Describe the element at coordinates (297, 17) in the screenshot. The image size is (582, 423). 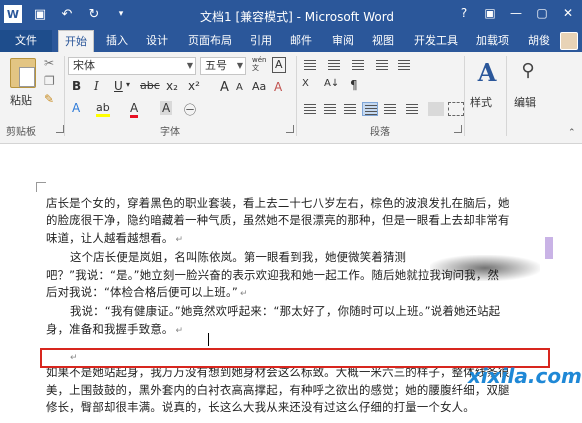
I see `window-title: 文档1 [兼容模式] - Microsoft Word` at that location.